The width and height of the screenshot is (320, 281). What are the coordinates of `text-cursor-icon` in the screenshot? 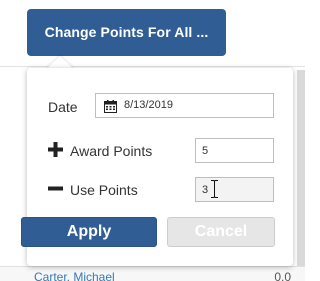 It's located at (214, 189).